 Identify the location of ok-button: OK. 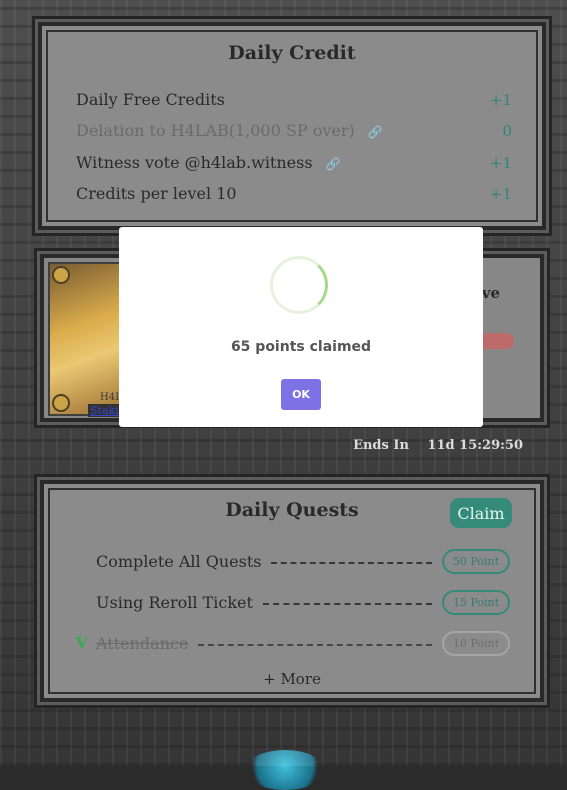
(301, 394).